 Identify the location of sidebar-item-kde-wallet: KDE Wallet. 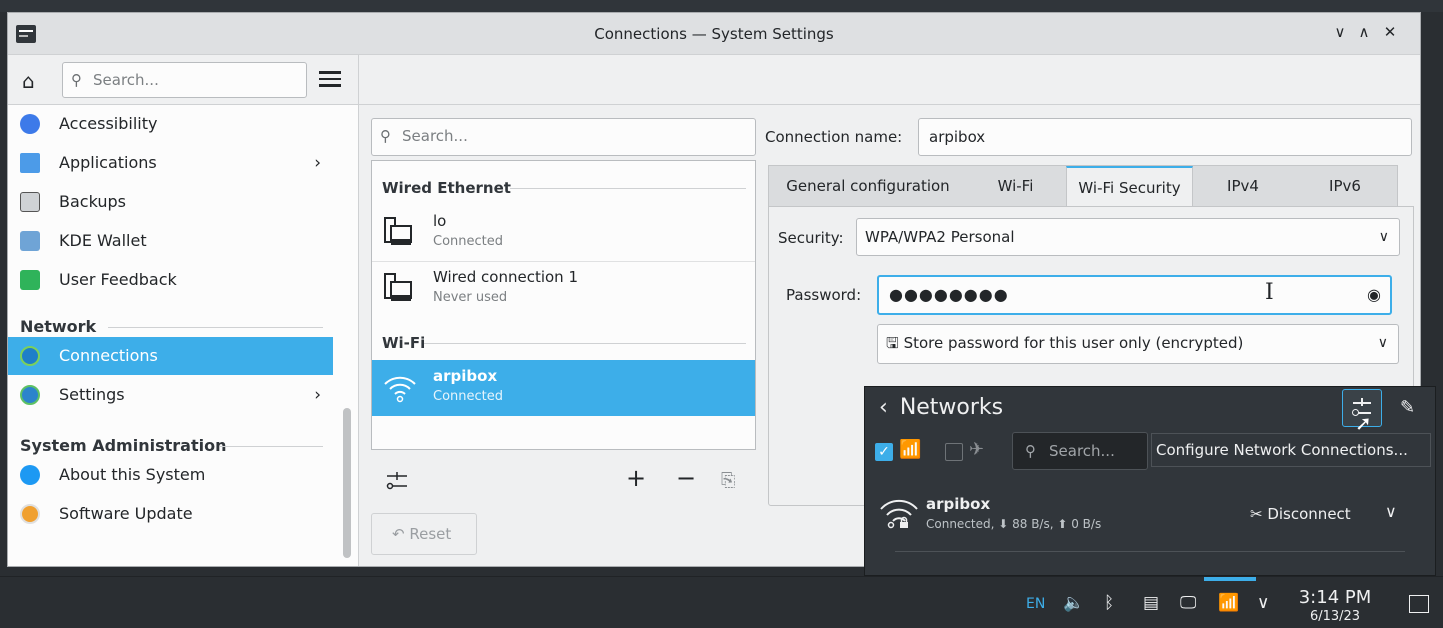
(170, 241).